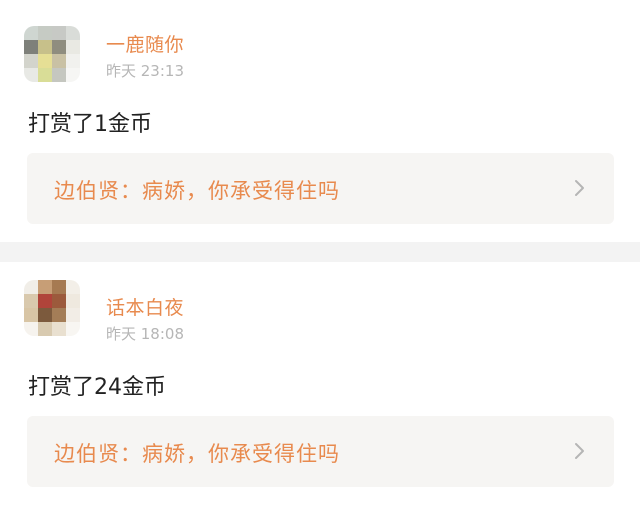 The width and height of the screenshot is (640, 520). Describe the element at coordinates (97, 387) in the screenshot. I see `reward-message: 打赏了24金币` at that location.